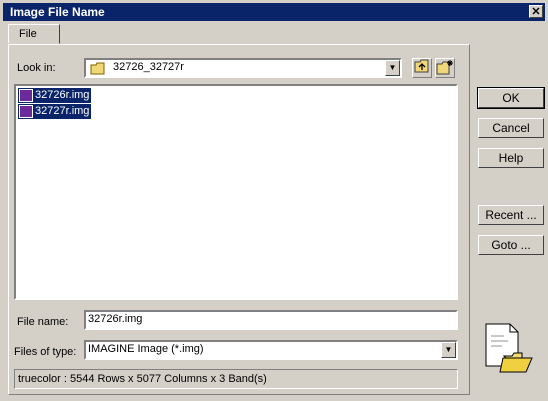 The width and height of the screenshot is (548, 401). I want to click on file-name-label: File name:, so click(43, 322).